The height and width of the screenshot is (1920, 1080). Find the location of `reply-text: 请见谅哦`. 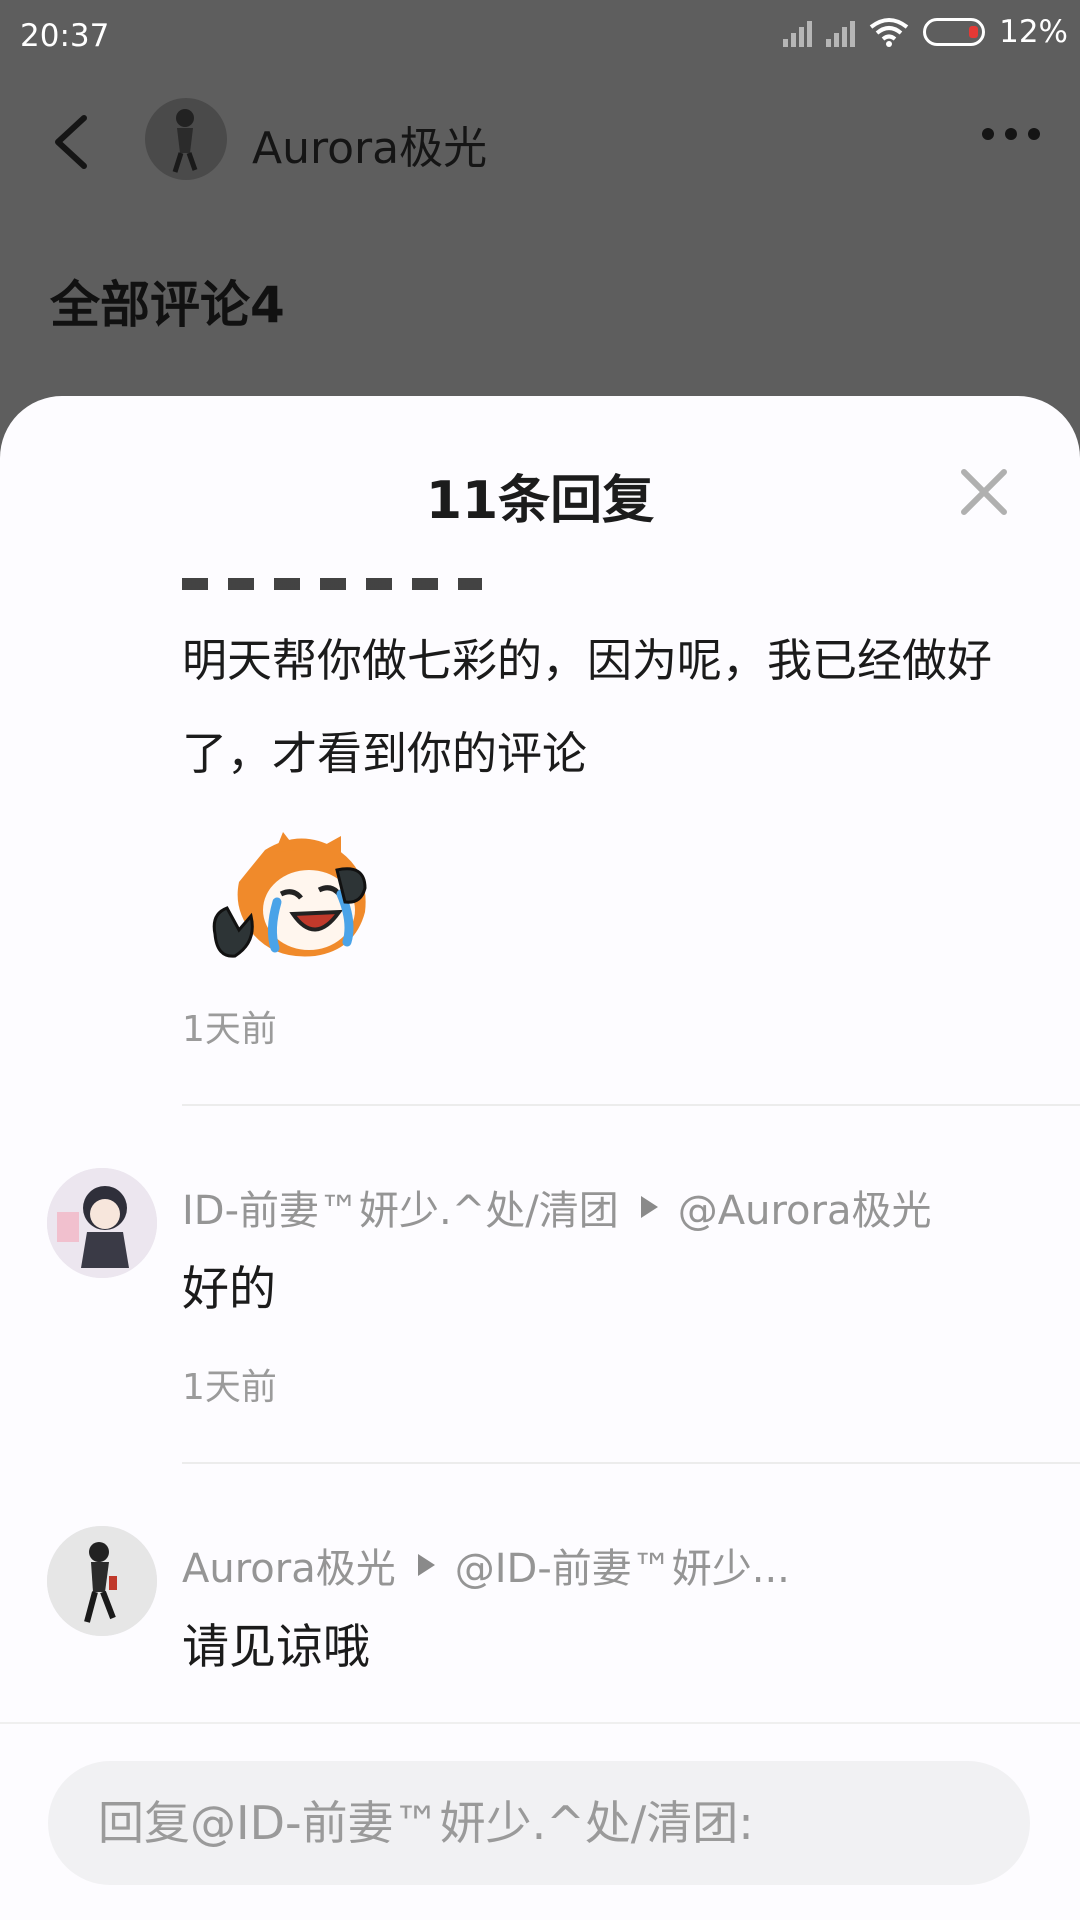

reply-text: 请见谅哦 is located at coordinates (276, 1647).